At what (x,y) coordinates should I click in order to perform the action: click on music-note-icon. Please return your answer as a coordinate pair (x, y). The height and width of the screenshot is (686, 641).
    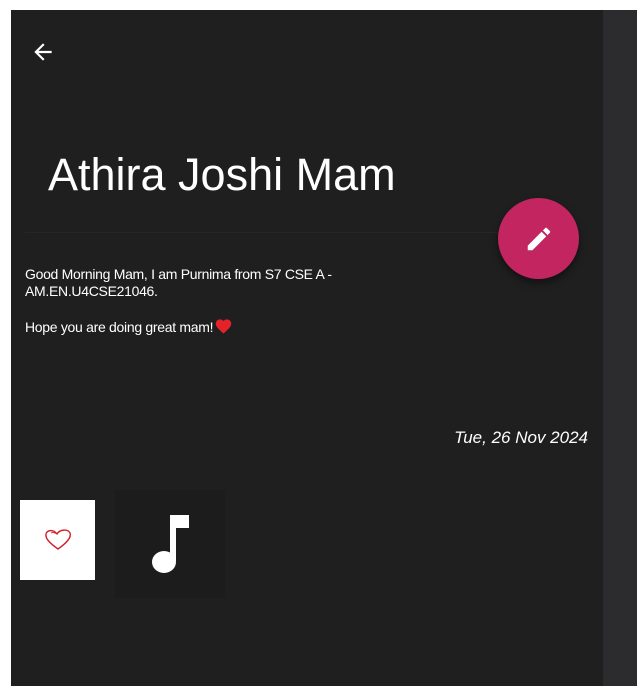
    Looking at the image, I should click on (170, 544).